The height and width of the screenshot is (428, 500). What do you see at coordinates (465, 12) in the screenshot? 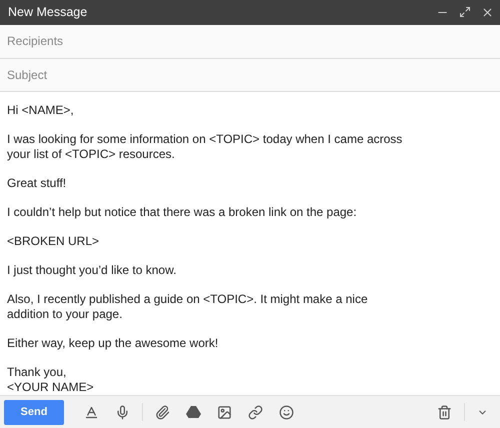
I see `expand-icon` at bounding box center [465, 12].